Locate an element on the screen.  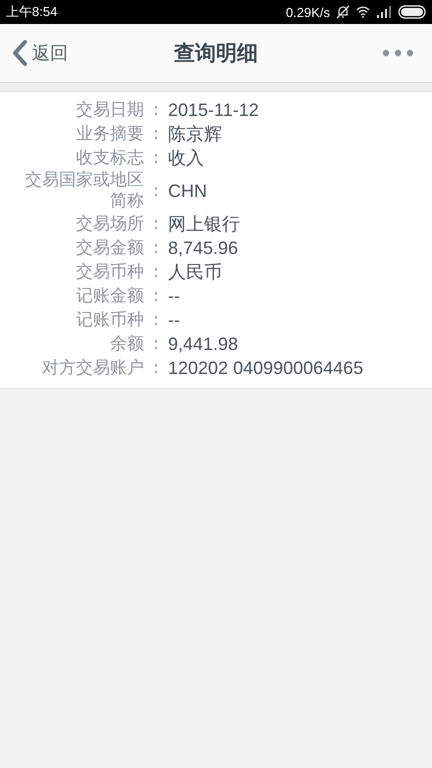
field-value: 2015-11-12 is located at coordinates (213, 110).